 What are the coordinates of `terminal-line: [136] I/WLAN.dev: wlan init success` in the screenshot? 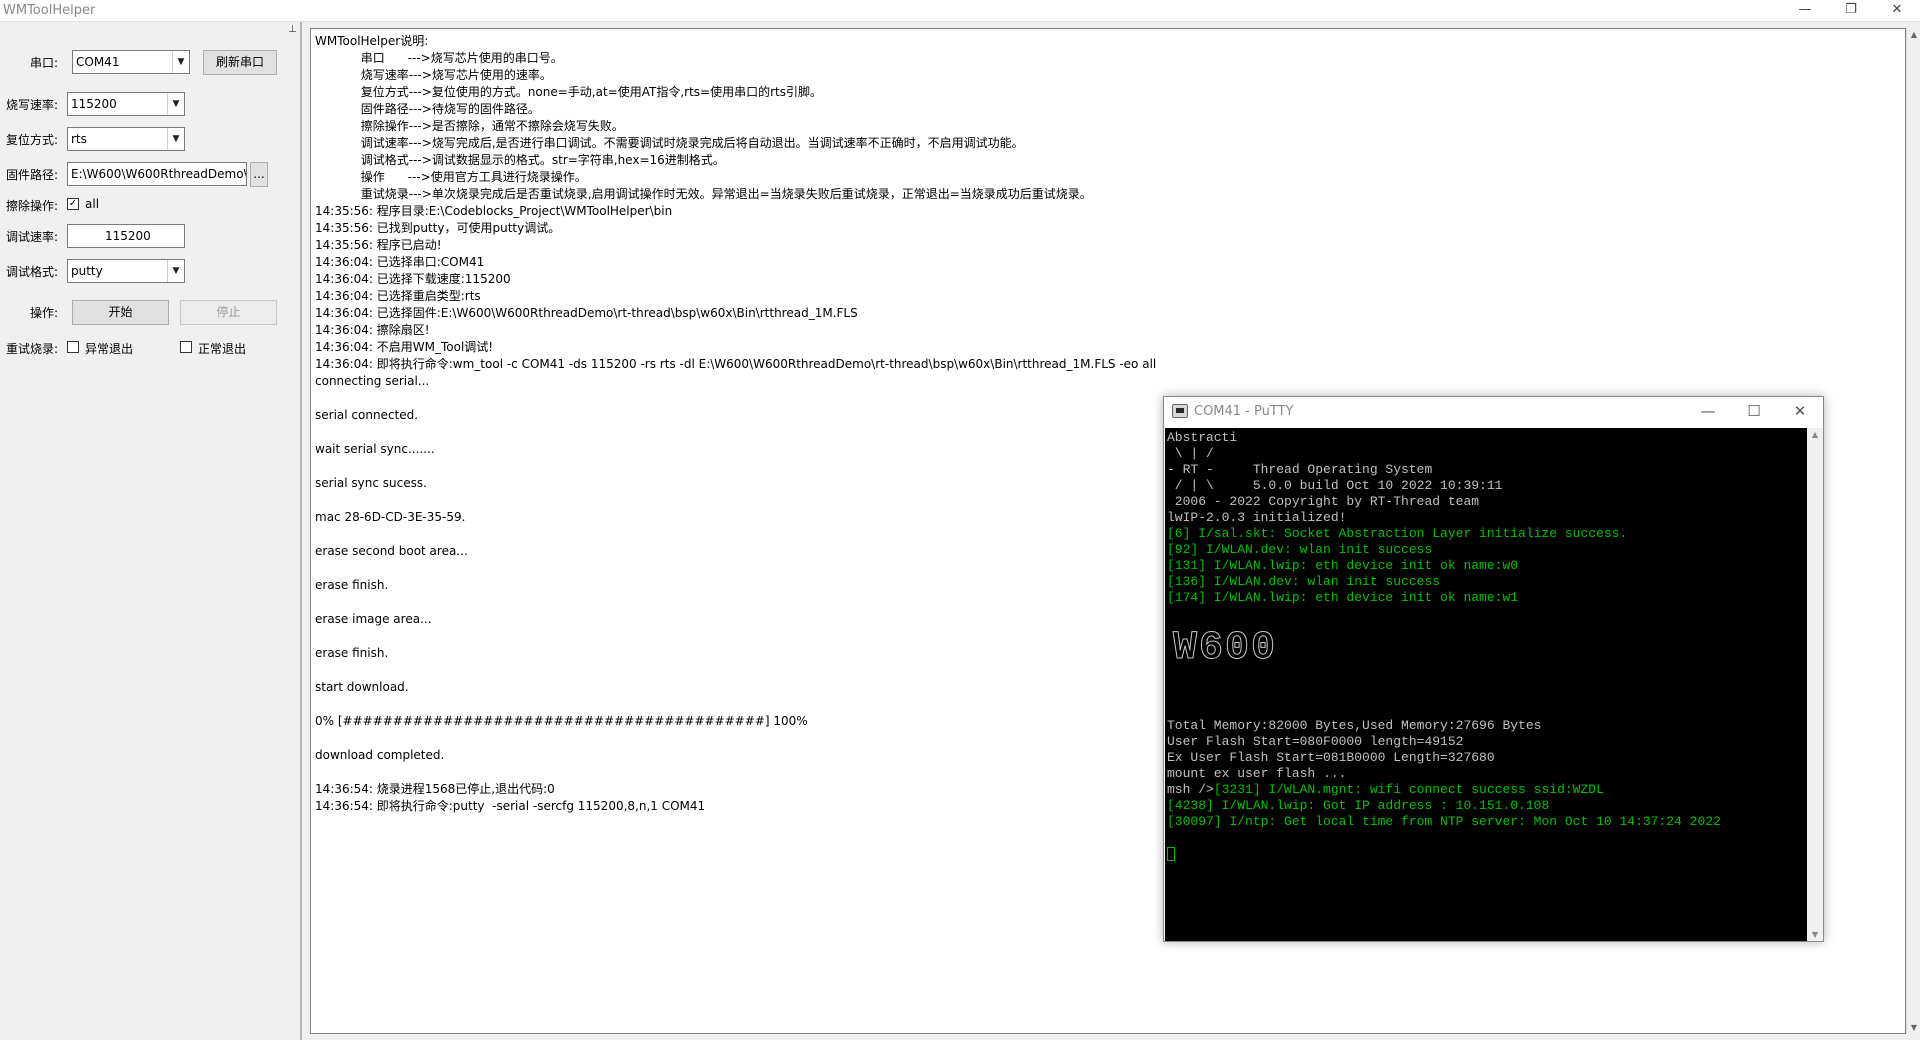 It's located at (1304, 581).